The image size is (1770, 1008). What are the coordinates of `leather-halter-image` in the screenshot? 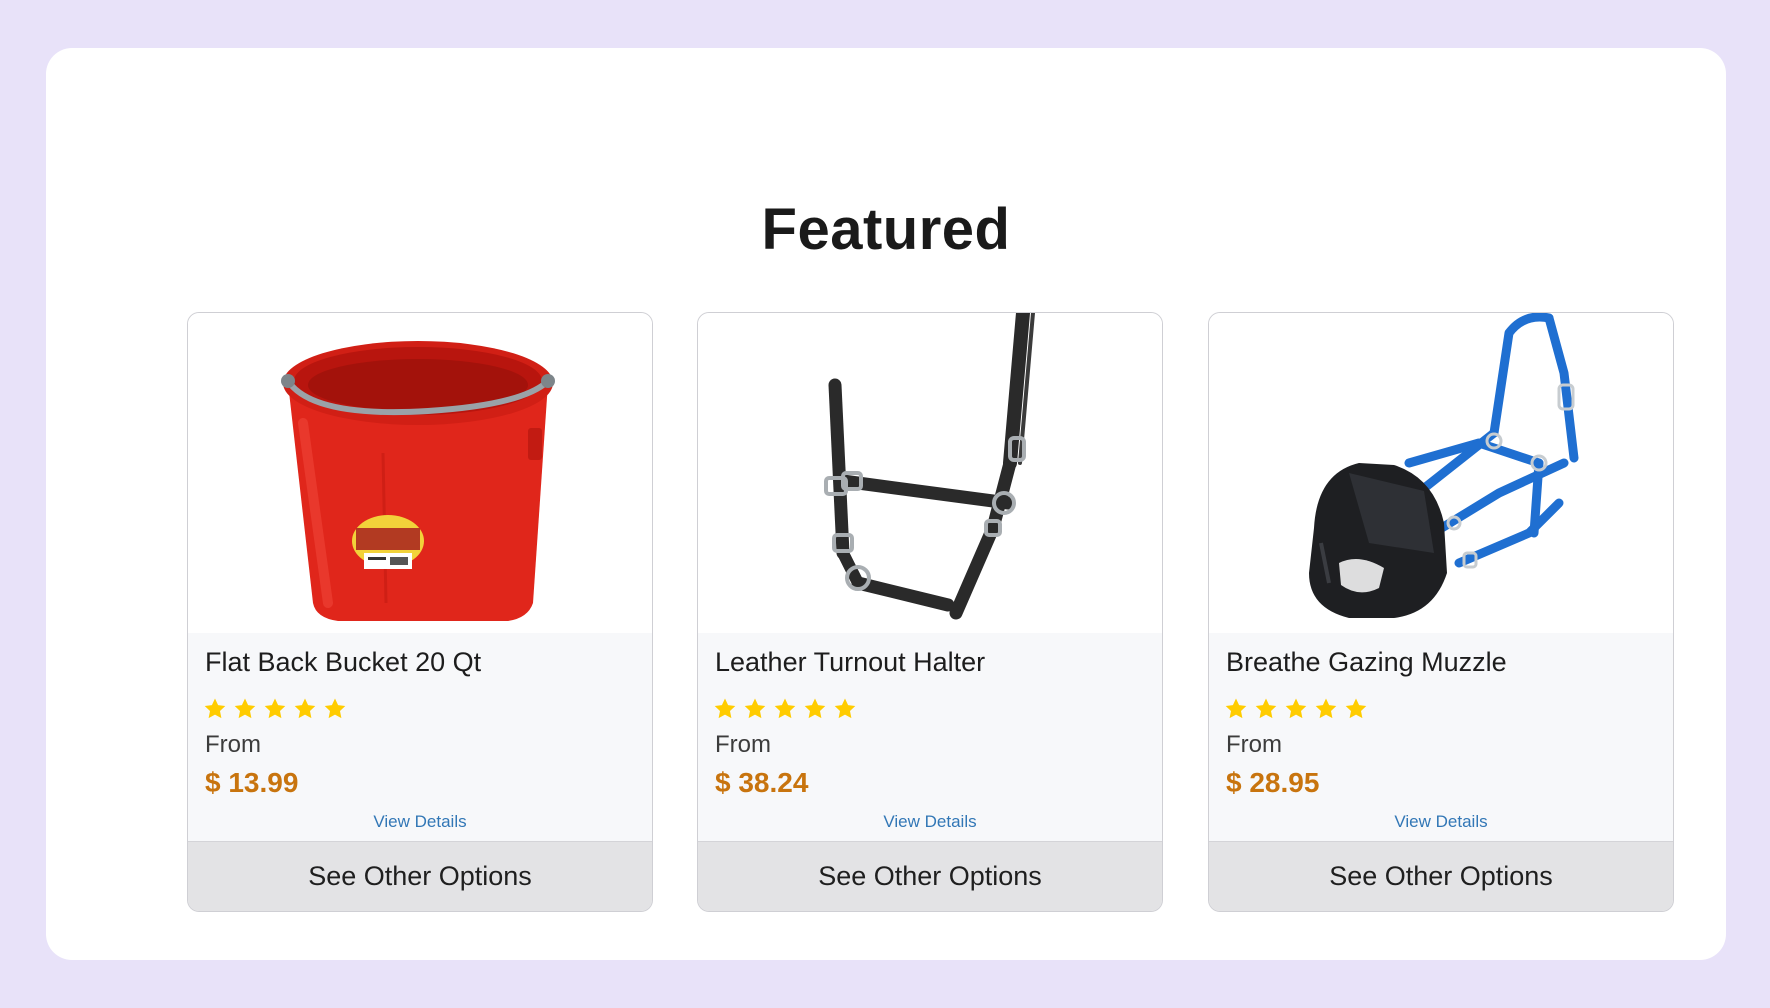 It's located at (929, 466).